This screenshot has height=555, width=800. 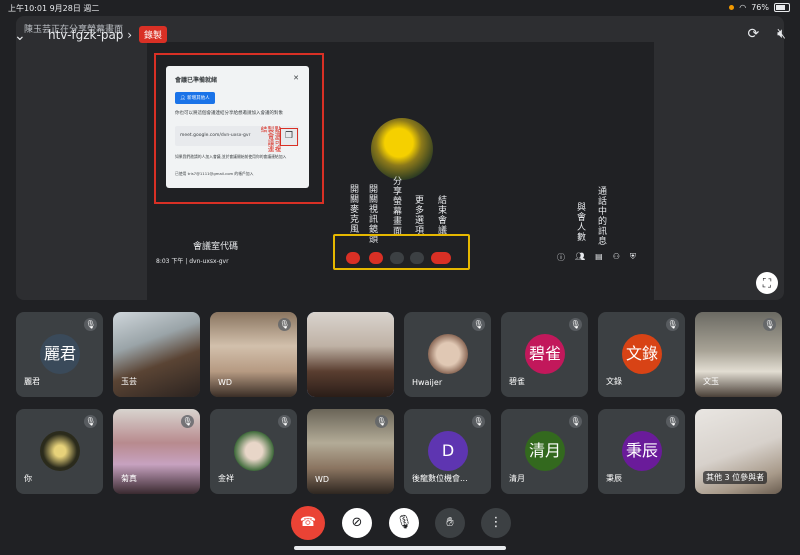 What do you see at coordinates (735, 477) in the screenshot?
I see `other-participants: 其他 3 位參與者` at bounding box center [735, 477].